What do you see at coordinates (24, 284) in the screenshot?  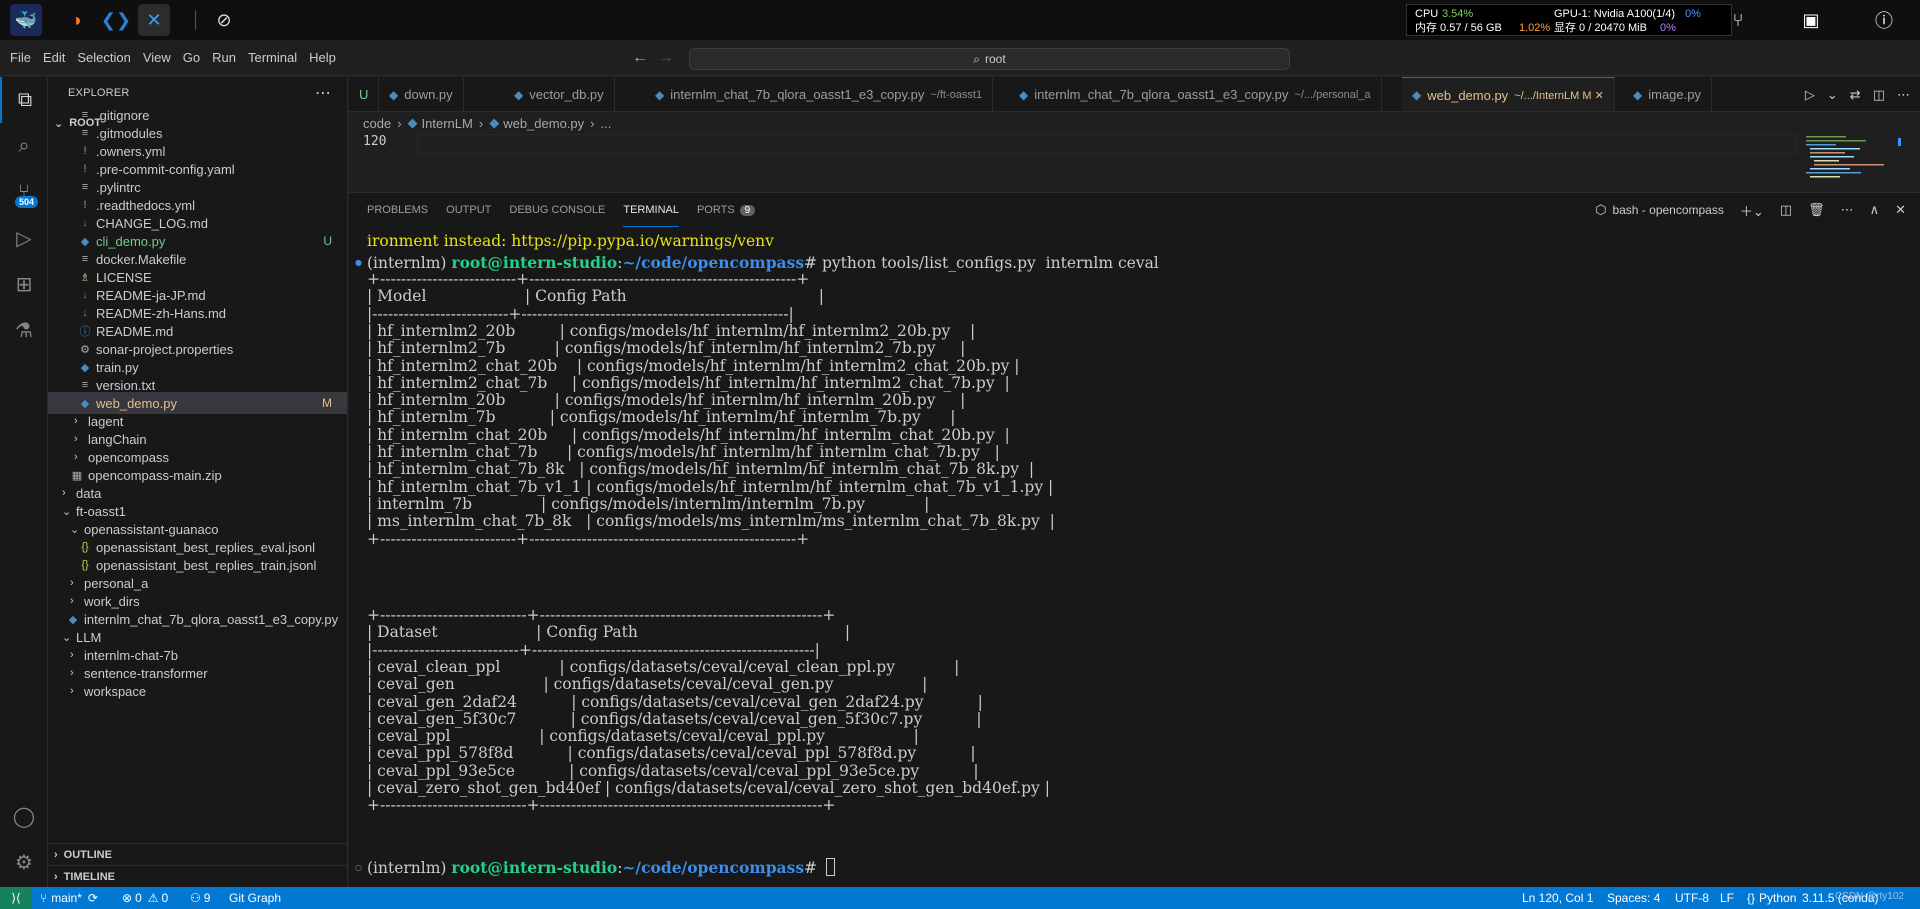 I see `extensions-icon: ⊞` at bounding box center [24, 284].